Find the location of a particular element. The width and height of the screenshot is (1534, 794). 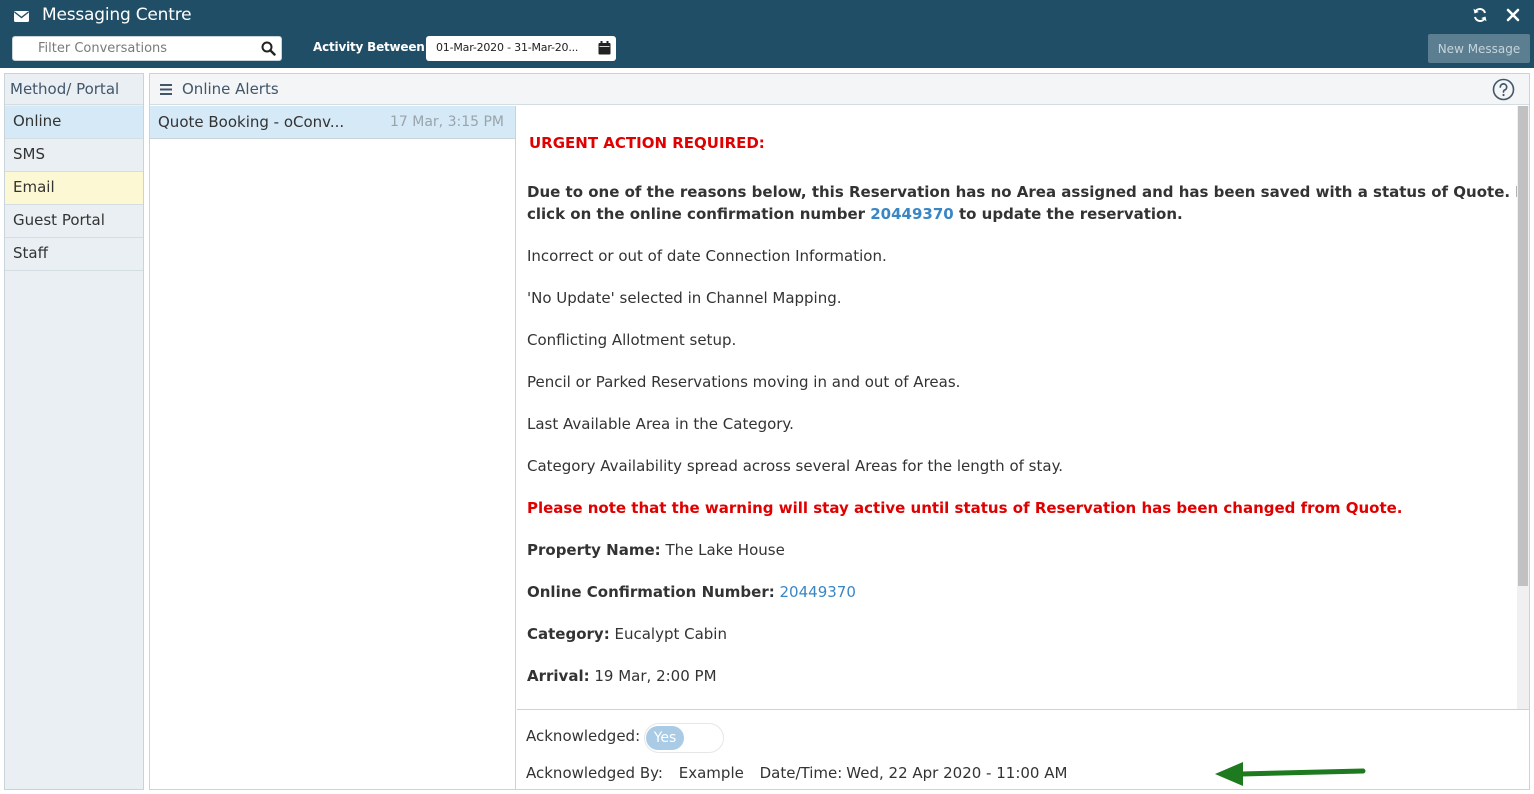

acknowledged-by-value: Example is located at coordinates (711, 773).